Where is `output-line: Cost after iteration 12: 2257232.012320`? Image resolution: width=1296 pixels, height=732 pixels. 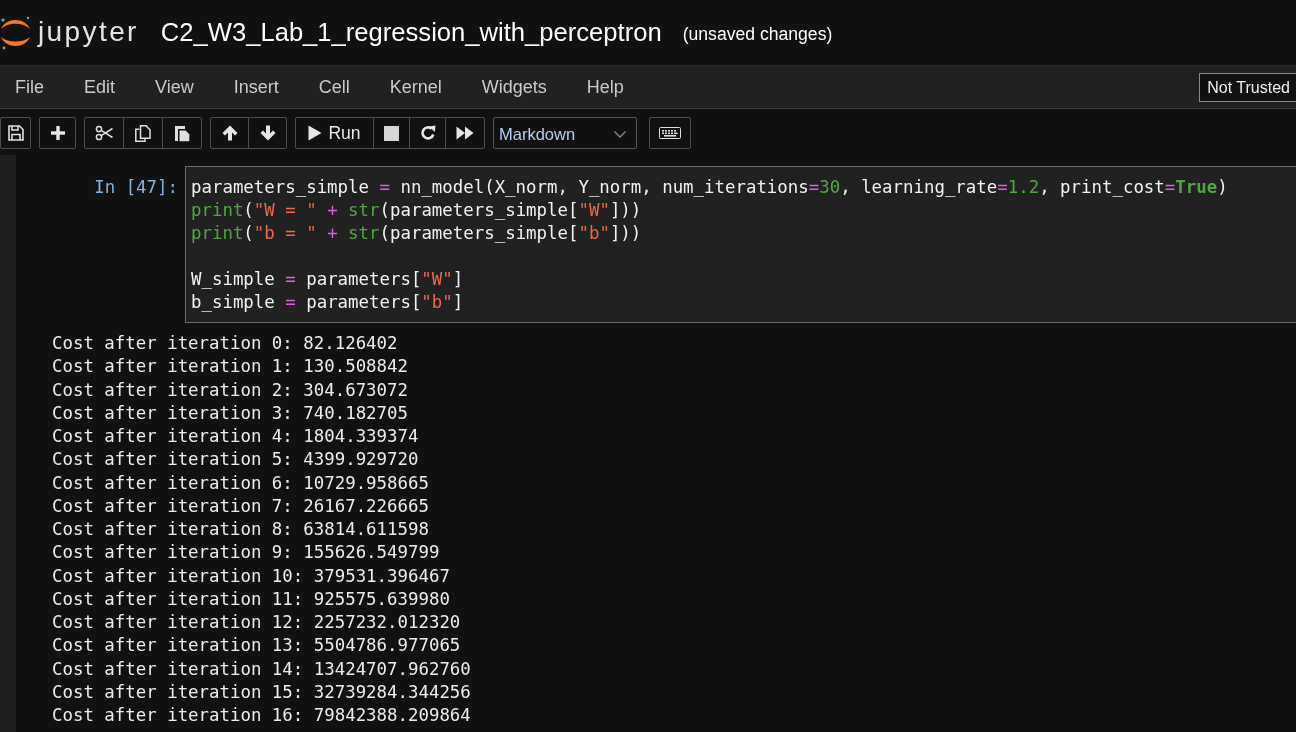
output-line: Cost after iteration 12: 2257232.012320 is located at coordinates (256, 622).